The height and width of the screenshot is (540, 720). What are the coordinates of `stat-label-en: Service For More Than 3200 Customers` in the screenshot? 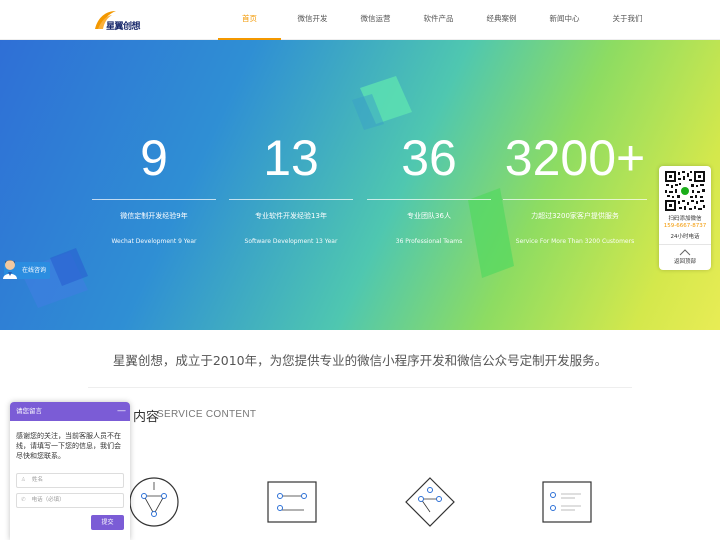 It's located at (575, 241).